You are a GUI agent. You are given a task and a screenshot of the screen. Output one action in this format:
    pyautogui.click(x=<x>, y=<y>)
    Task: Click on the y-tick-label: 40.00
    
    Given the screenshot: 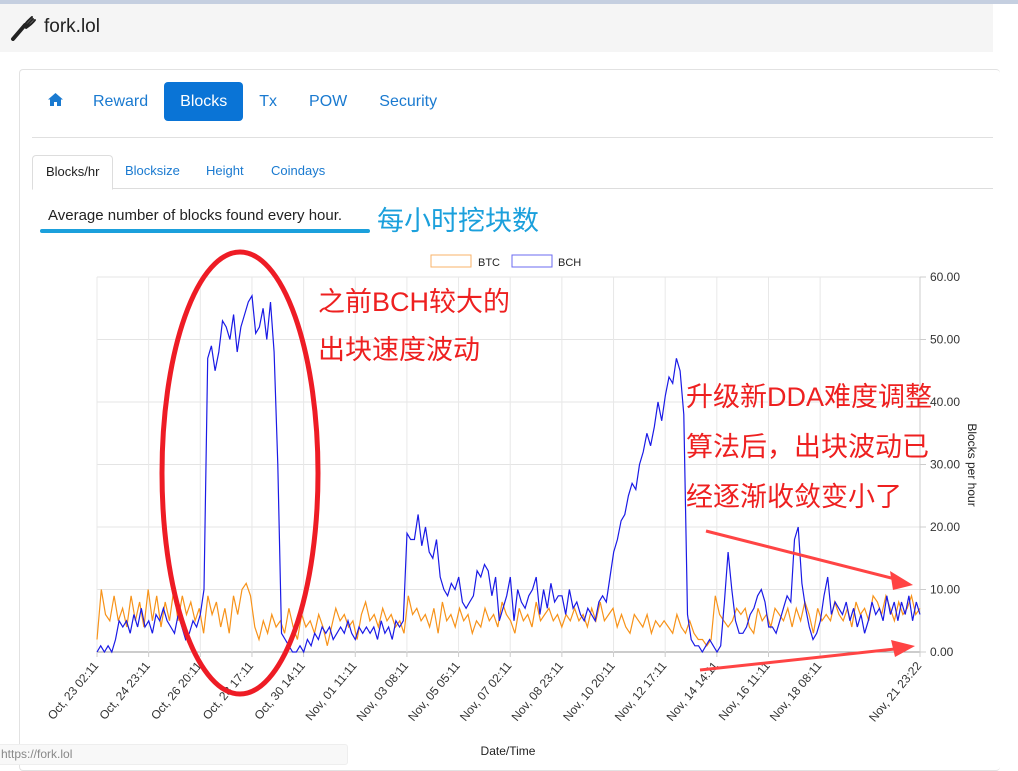 What is the action you would take?
    pyautogui.click(x=945, y=402)
    